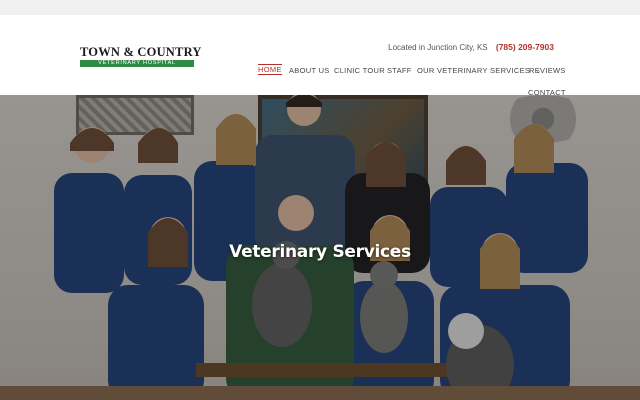 This screenshot has height=400, width=640. Describe the element at coordinates (547, 71) in the screenshot. I see `nav-item-reviews: REVIEWS` at that location.